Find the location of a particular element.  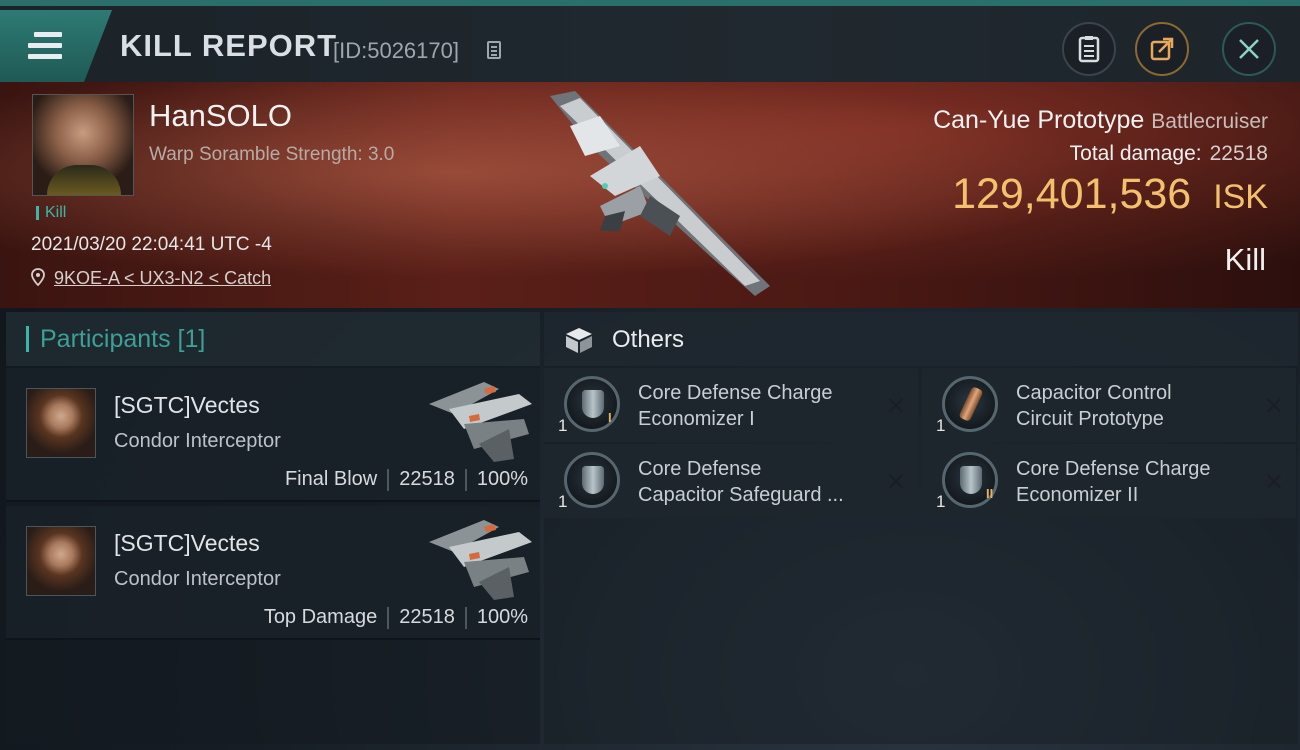

participants-label: Participants [1] is located at coordinates (123, 339).